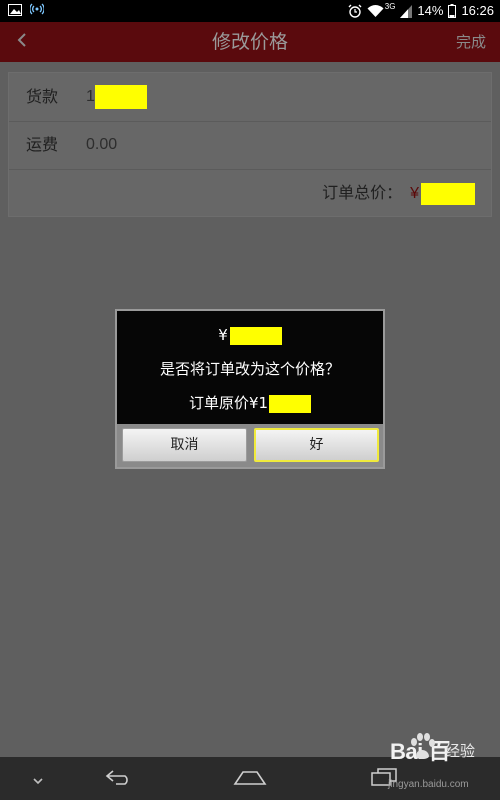  Describe the element at coordinates (250, 389) in the screenshot. I see `confirm-price-dialog: ¥ 是否将订单改为这个价格？ 订单原价¥1 取消 好` at that location.